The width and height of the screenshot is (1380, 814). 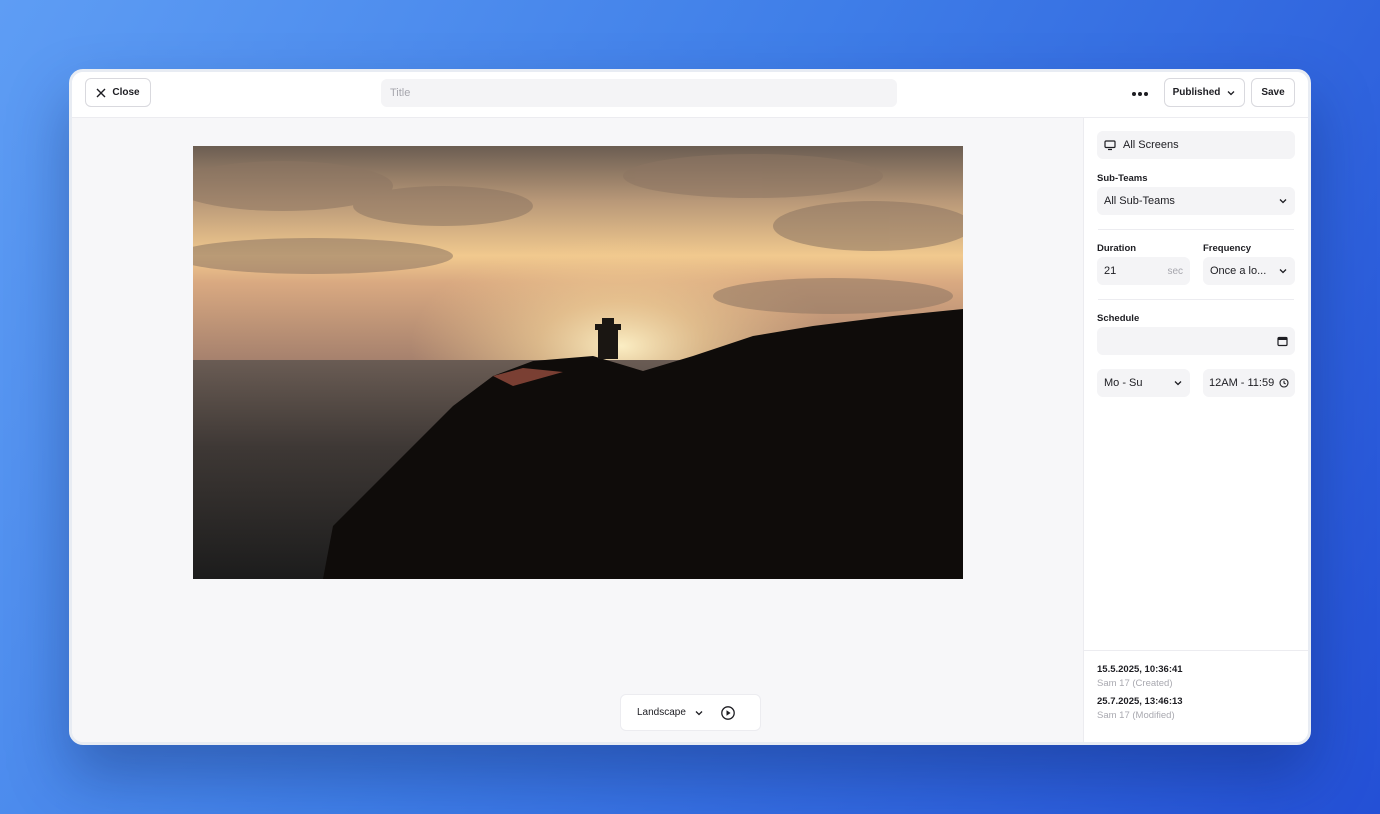 I want to click on time-value: 12AM - 11:59, so click(x=1242, y=383).